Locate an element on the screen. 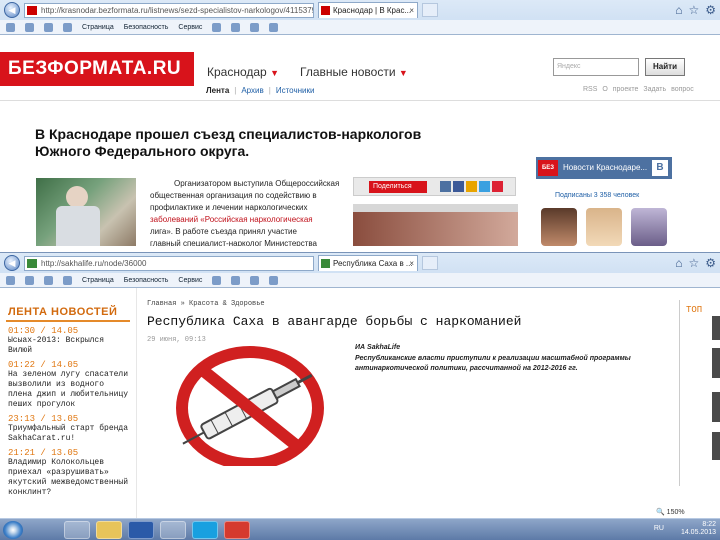 Image resolution: width=720 pixels, height=540 pixels. article-date: 29 июня, 09:13 is located at coordinates (176, 340).